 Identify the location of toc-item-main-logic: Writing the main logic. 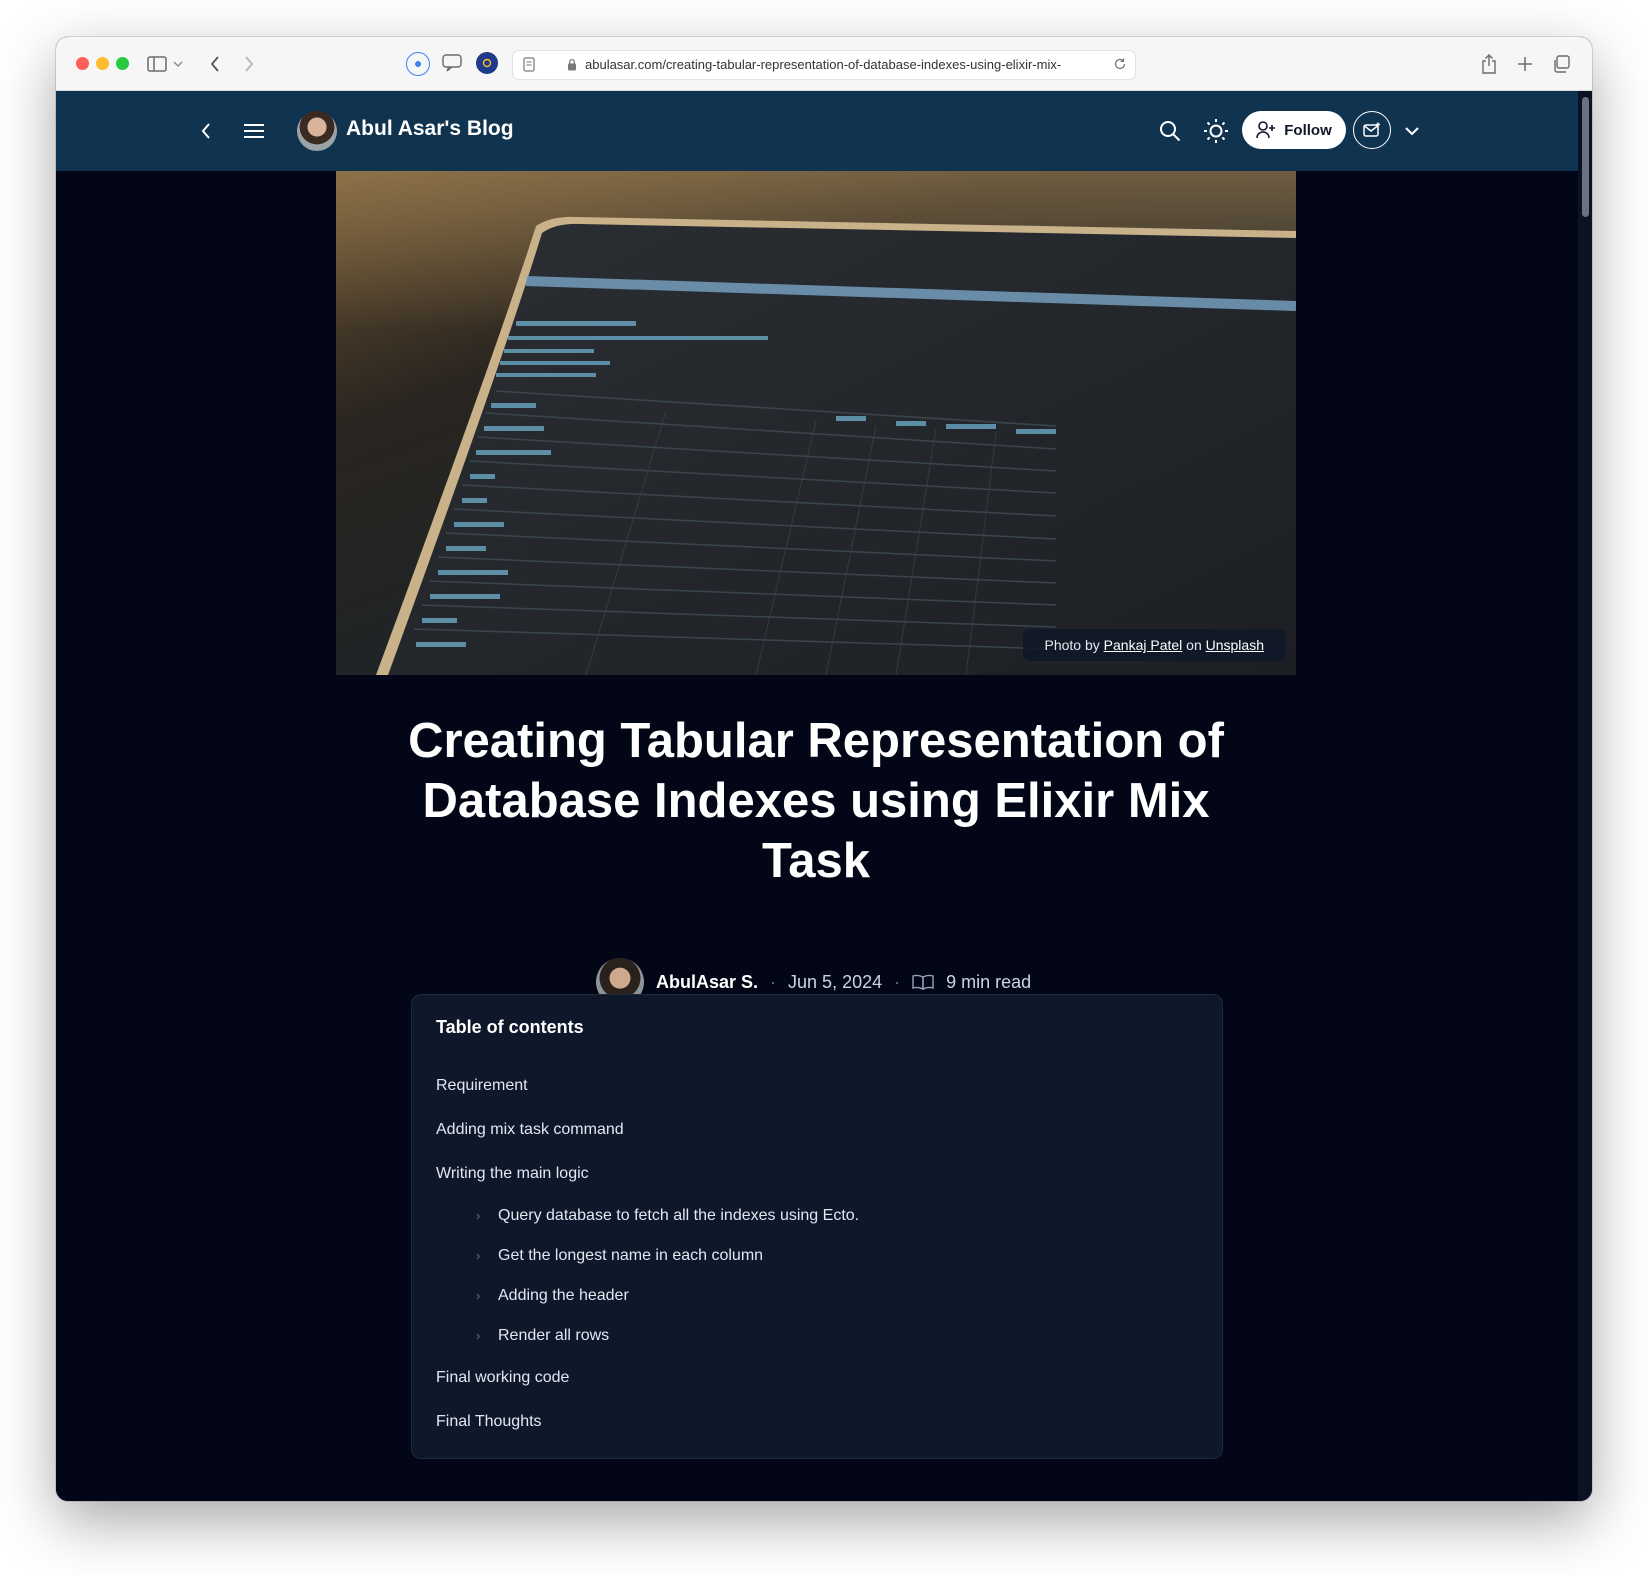
(817, 1174).